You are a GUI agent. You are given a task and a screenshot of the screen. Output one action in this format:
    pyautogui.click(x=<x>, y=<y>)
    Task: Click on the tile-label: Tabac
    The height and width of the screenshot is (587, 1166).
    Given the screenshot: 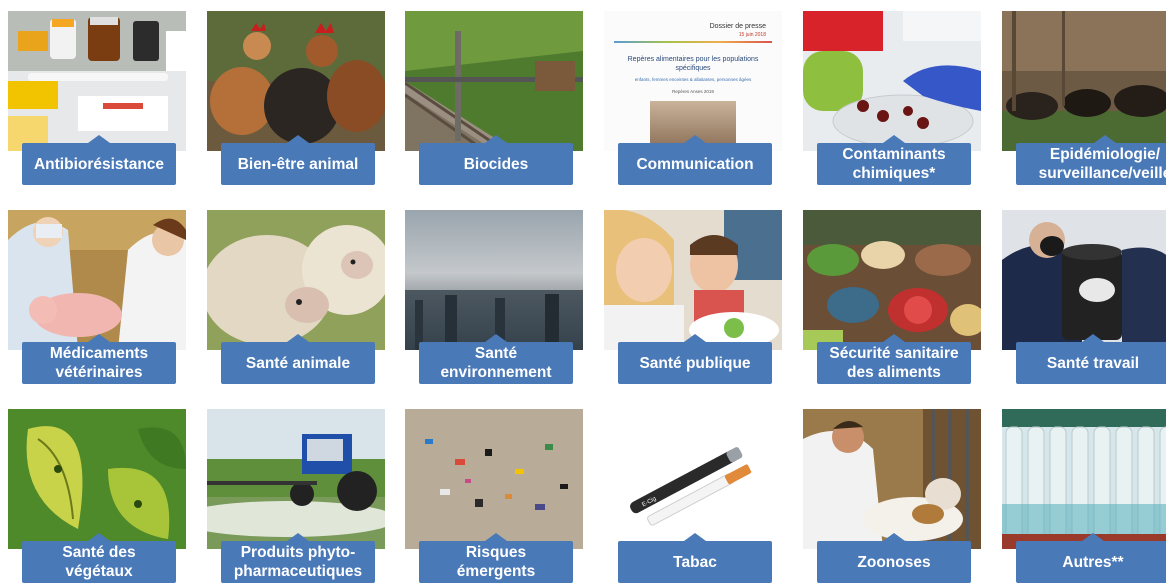 What is the action you would take?
    pyautogui.click(x=695, y=558)
    